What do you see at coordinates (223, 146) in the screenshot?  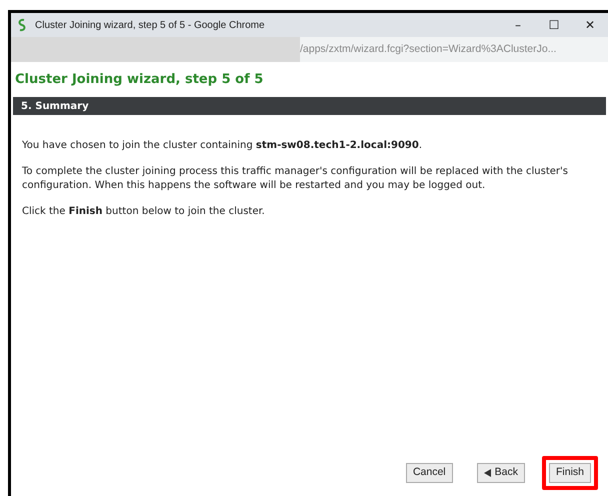 I see `paragraph: You have chosen to join the cluster containing stm-sw08.tech1-2.local:9090.` at bounding box center [223, 146].